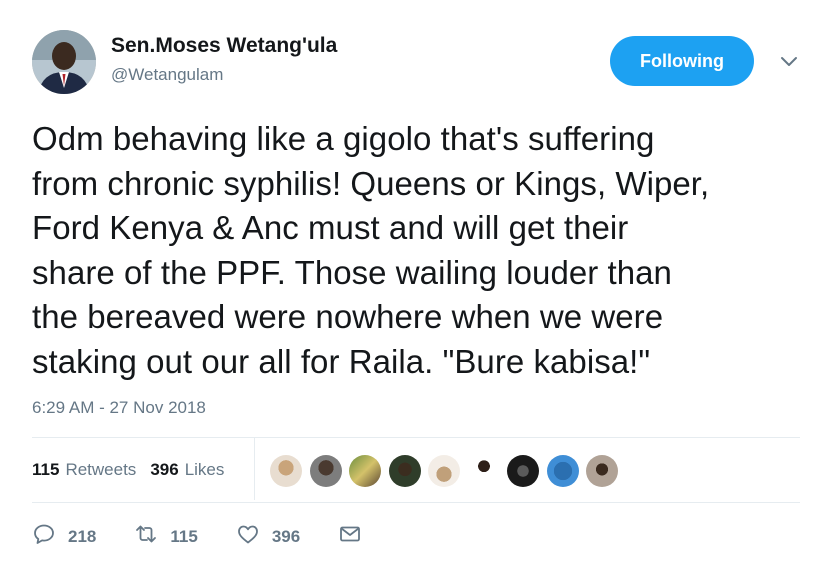  I want to click on heart-icon, so click(248, 536).